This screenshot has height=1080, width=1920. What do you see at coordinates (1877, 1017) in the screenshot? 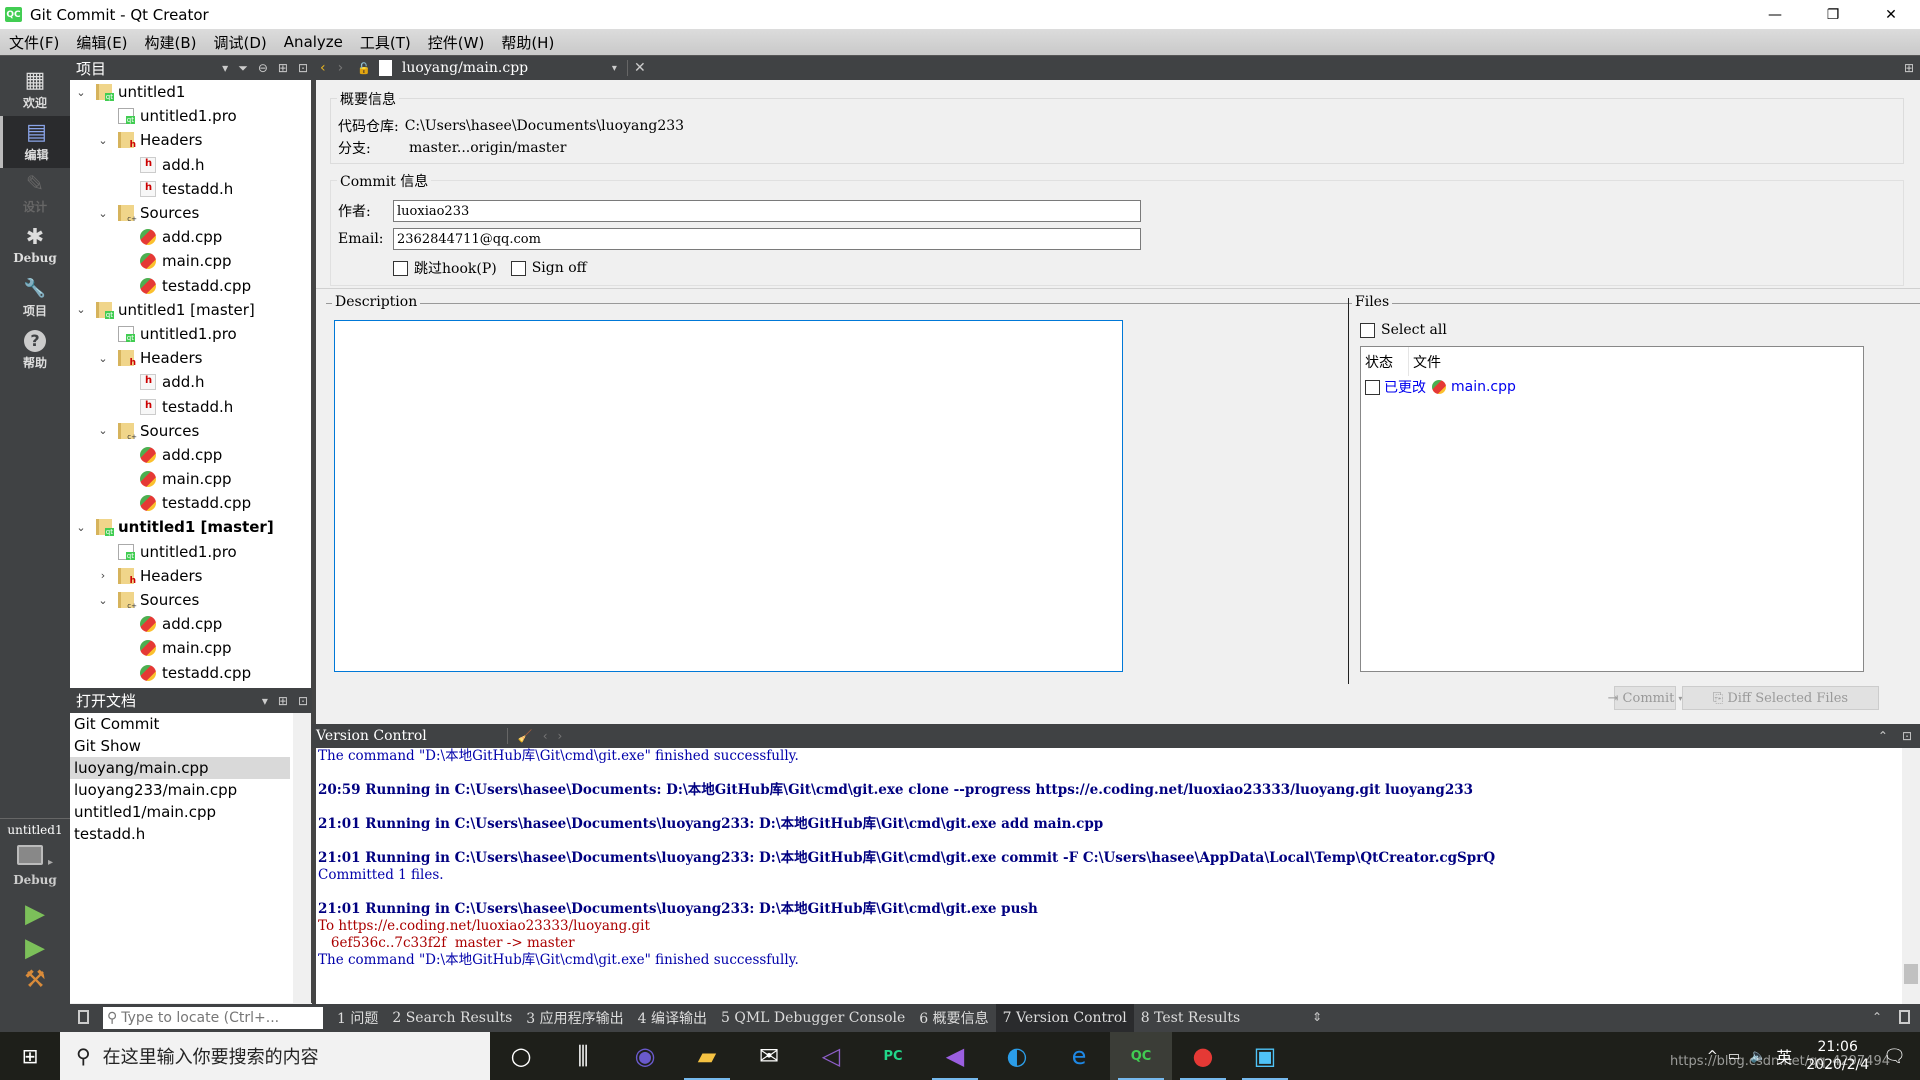
I see `maximize-output-icon: ⌃` at bounding box center [1877, 1017].